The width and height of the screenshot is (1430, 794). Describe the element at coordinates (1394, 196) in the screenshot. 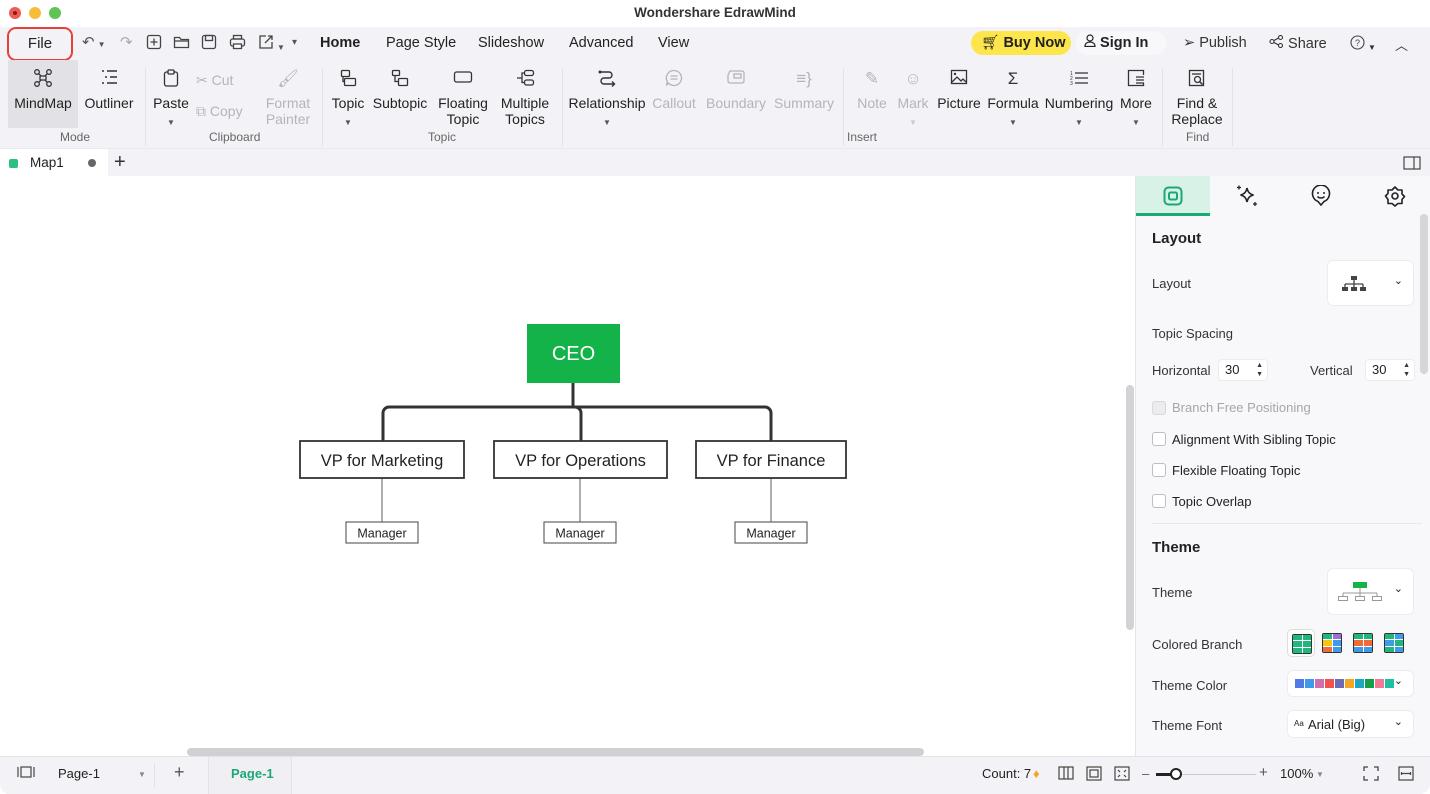

I see `panel-tab-settings` at that location.